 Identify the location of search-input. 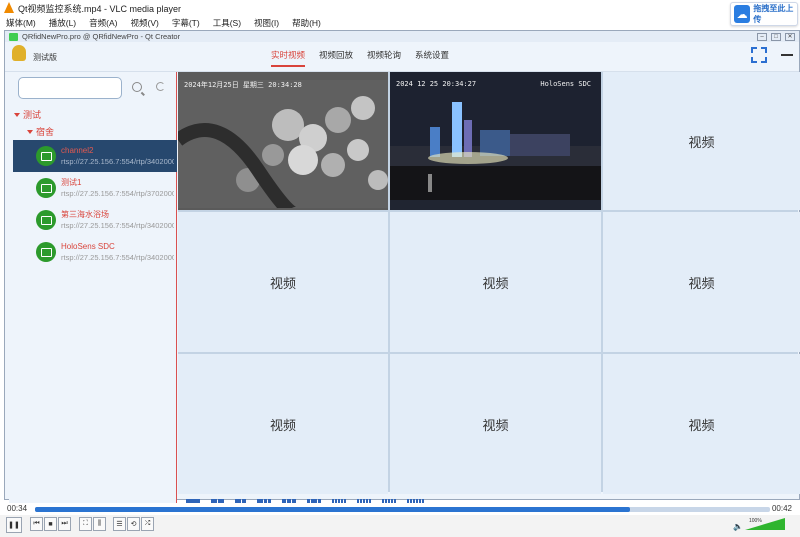
(70, 88).